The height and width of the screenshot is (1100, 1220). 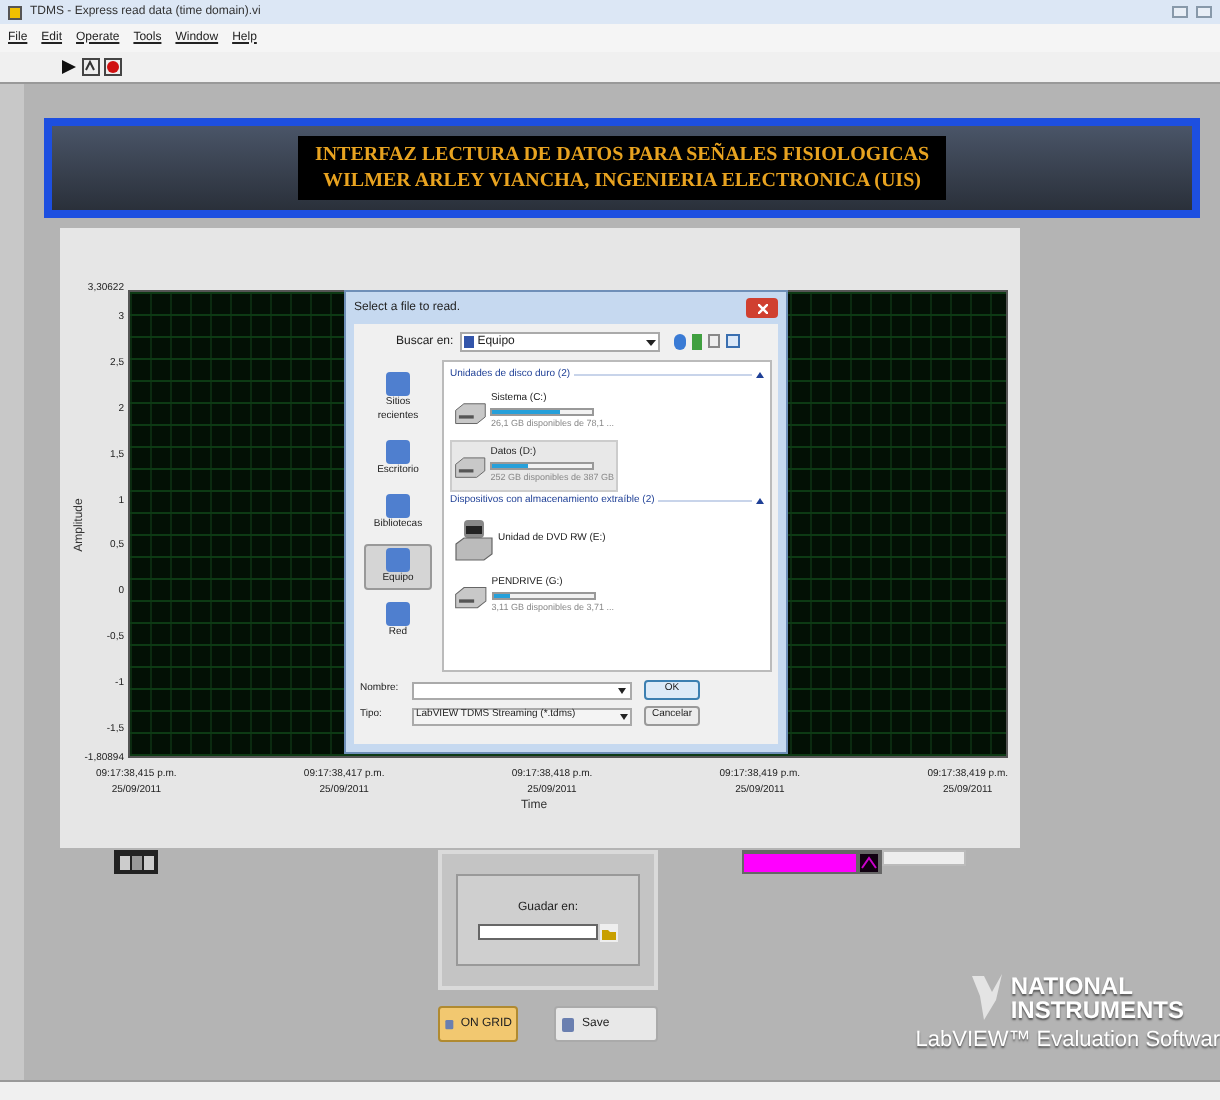 I want to click on close-icon, so click(x=762, y=308).